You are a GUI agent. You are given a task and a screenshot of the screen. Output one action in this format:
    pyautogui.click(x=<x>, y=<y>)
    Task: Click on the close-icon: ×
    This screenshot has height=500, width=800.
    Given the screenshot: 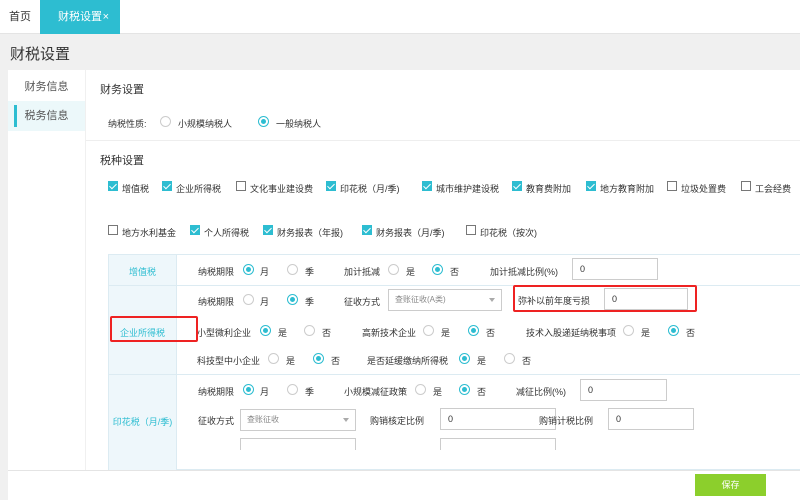 What is the action you would take?
    pyautogui.click(x=106, y=17)
    